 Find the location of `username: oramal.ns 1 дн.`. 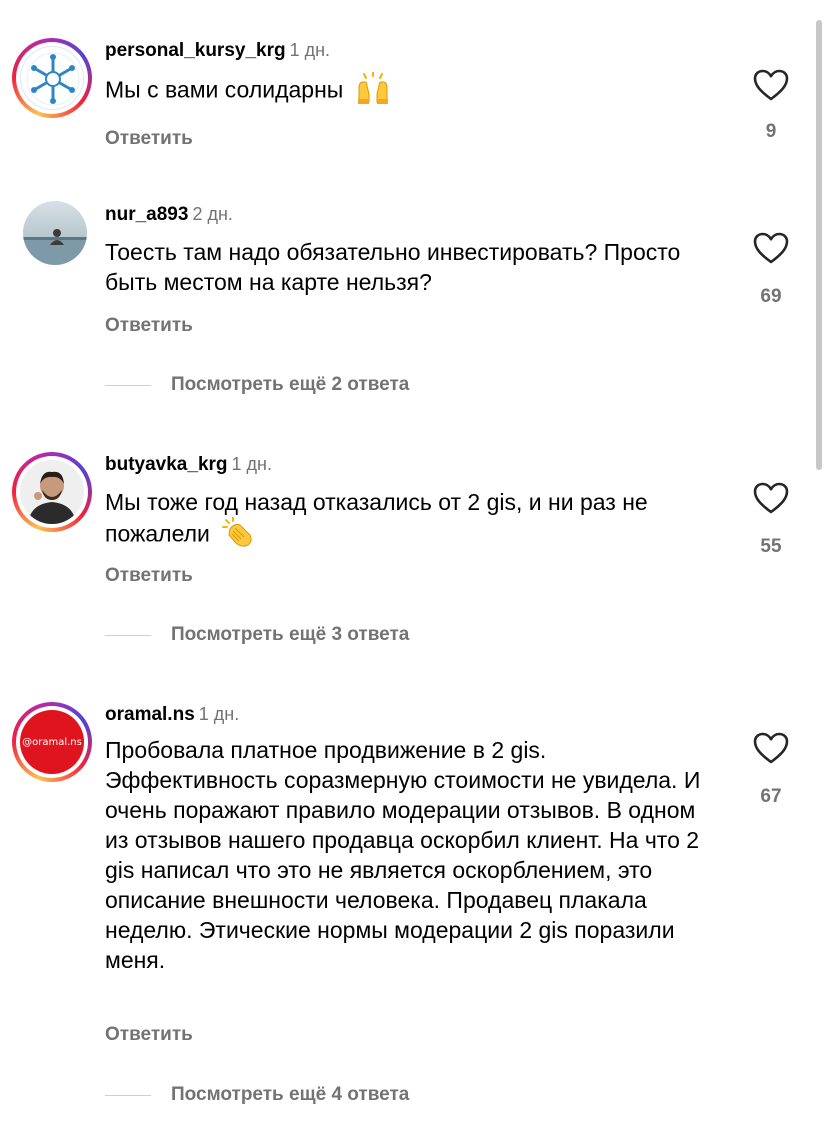

username: oramal.ns 1 дн. is located at coordinates (172, 715).